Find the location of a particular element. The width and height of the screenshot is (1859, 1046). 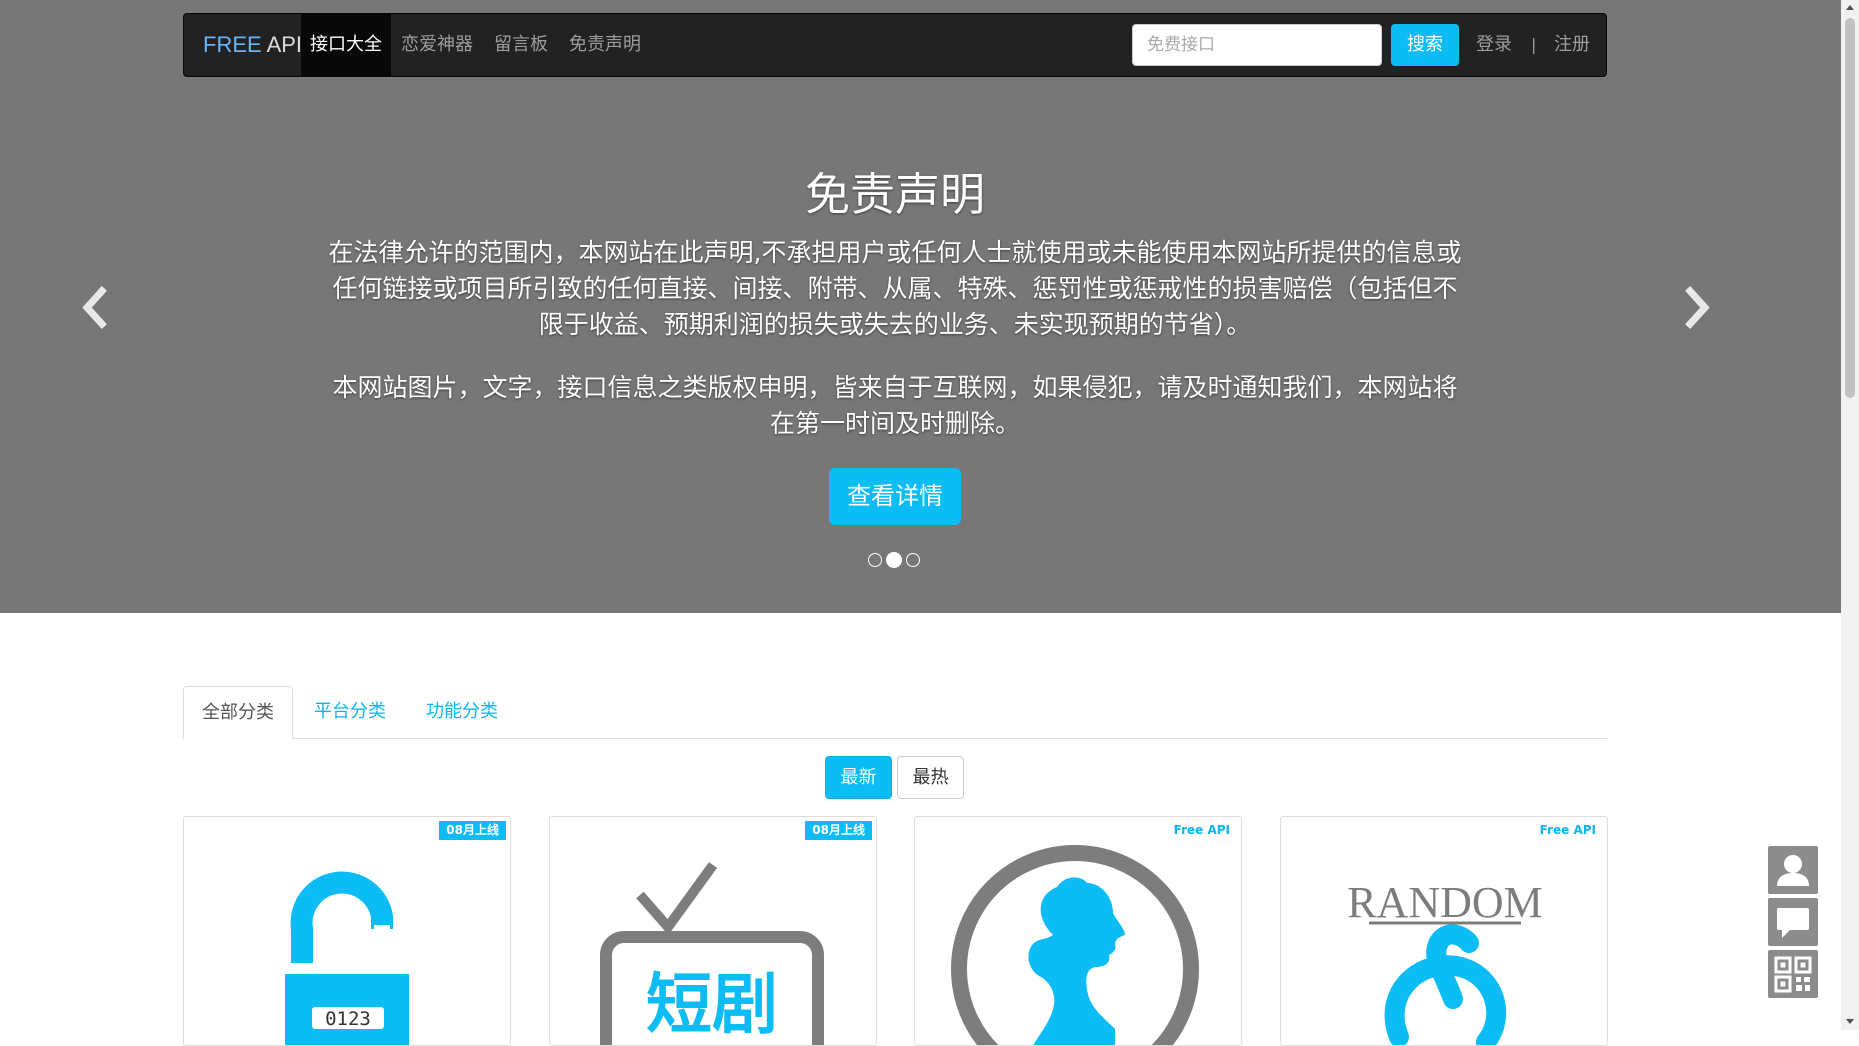

chevron-right-icon is located at coordinates (1697, 307).